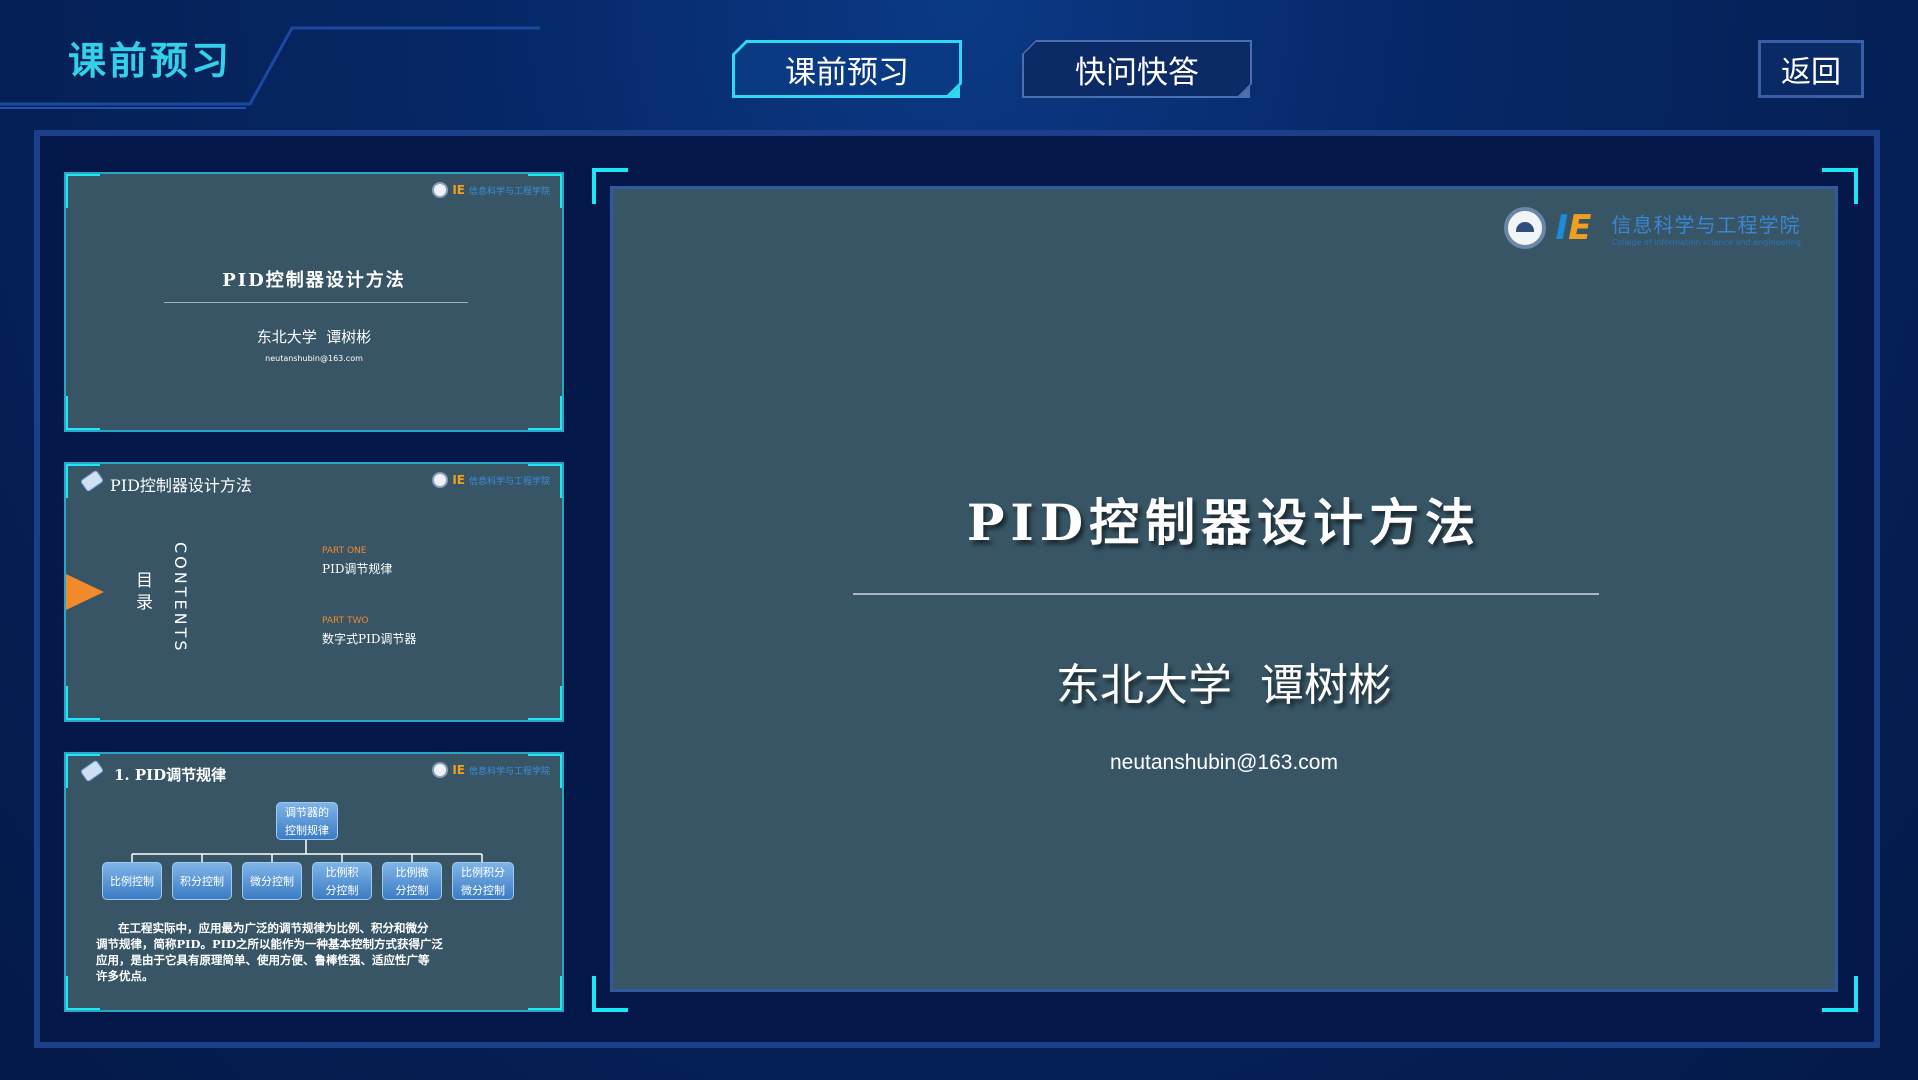 The width and height of the screenshot is (1918, 1080). I want to click on thumb1-author: 东北大学 谭树彬, so click(314, 337).